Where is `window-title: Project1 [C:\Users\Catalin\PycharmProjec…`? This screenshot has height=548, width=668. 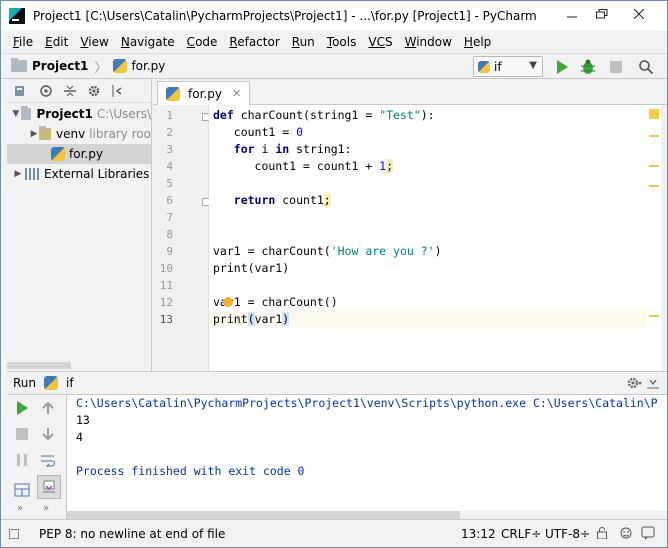
window-title: Project1 [C:\Users\Catalin\PycharmProjec… is located at coordinates (285, 16).